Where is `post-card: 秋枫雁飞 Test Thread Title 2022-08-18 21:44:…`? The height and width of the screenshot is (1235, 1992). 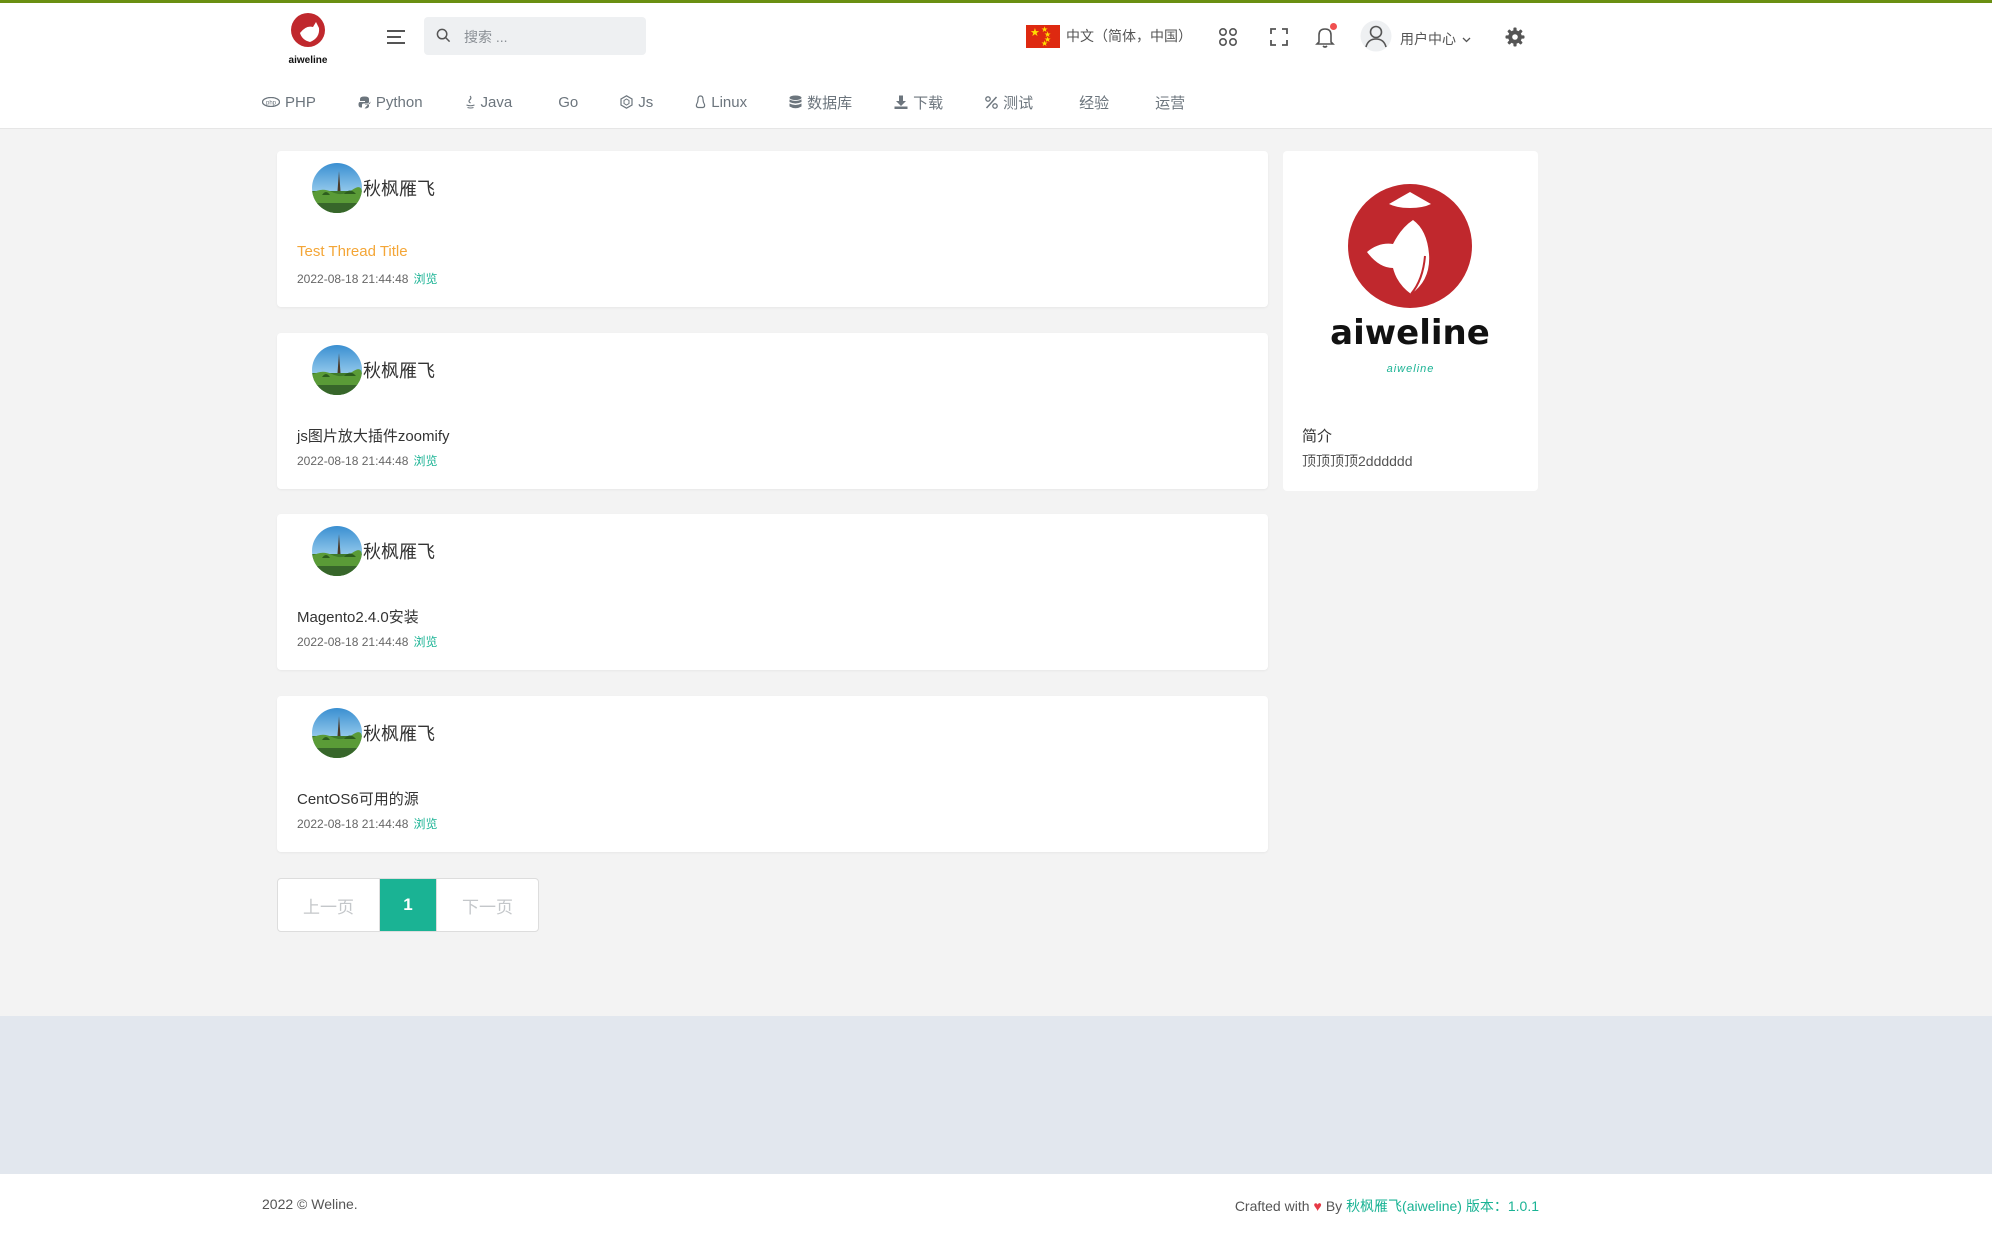 post-card: 秋枫雁飞 Test Thread Title 2022-08-18 21:44:… is located at coordinates (772, 229).